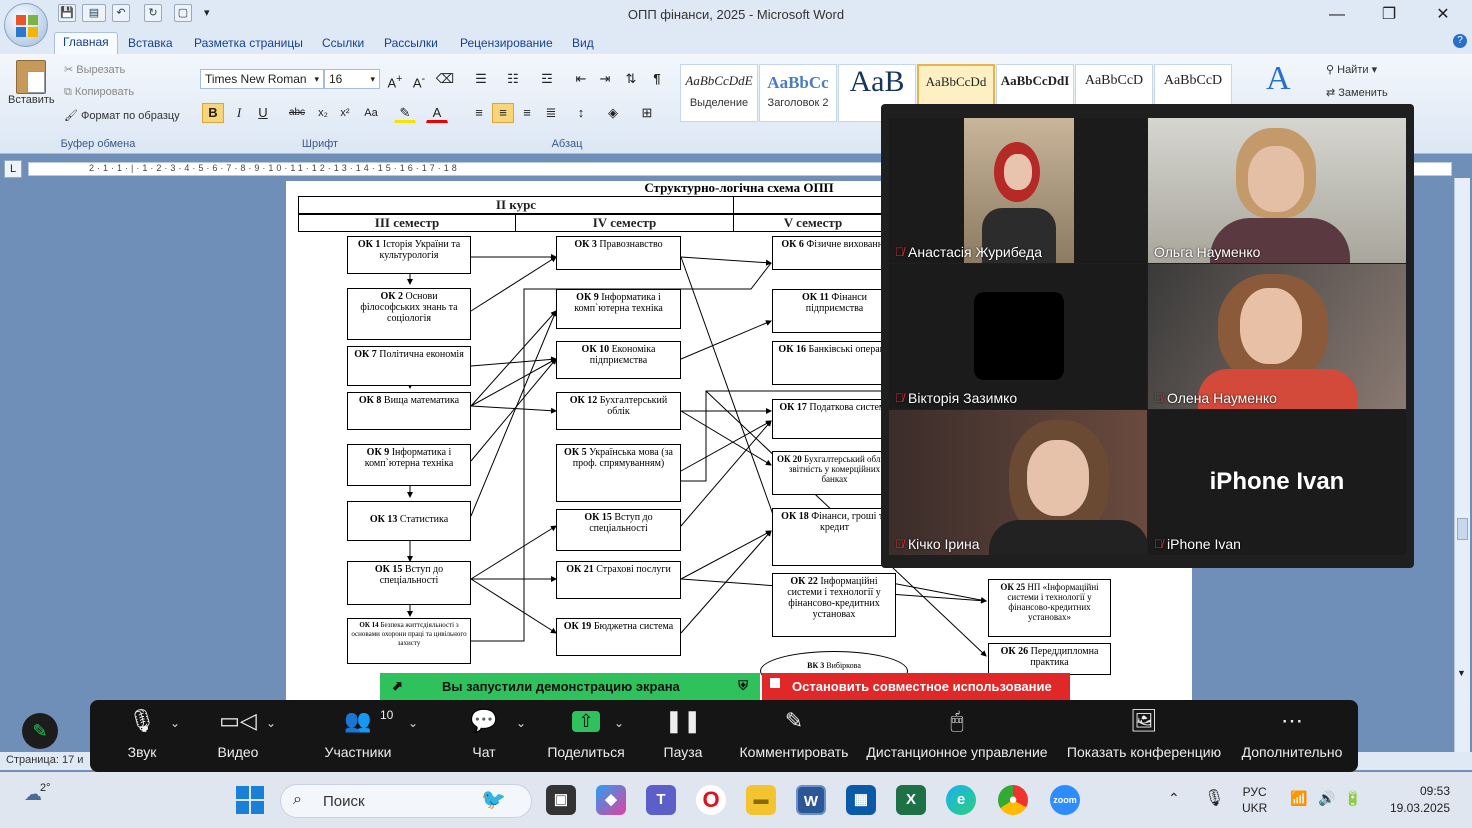 Image resolution: width=1472 pixels, height=828 pixels. Describe the element at coordinates (1298, 798) in the screenshot. I see `wifi-icon: 📶` at that location.